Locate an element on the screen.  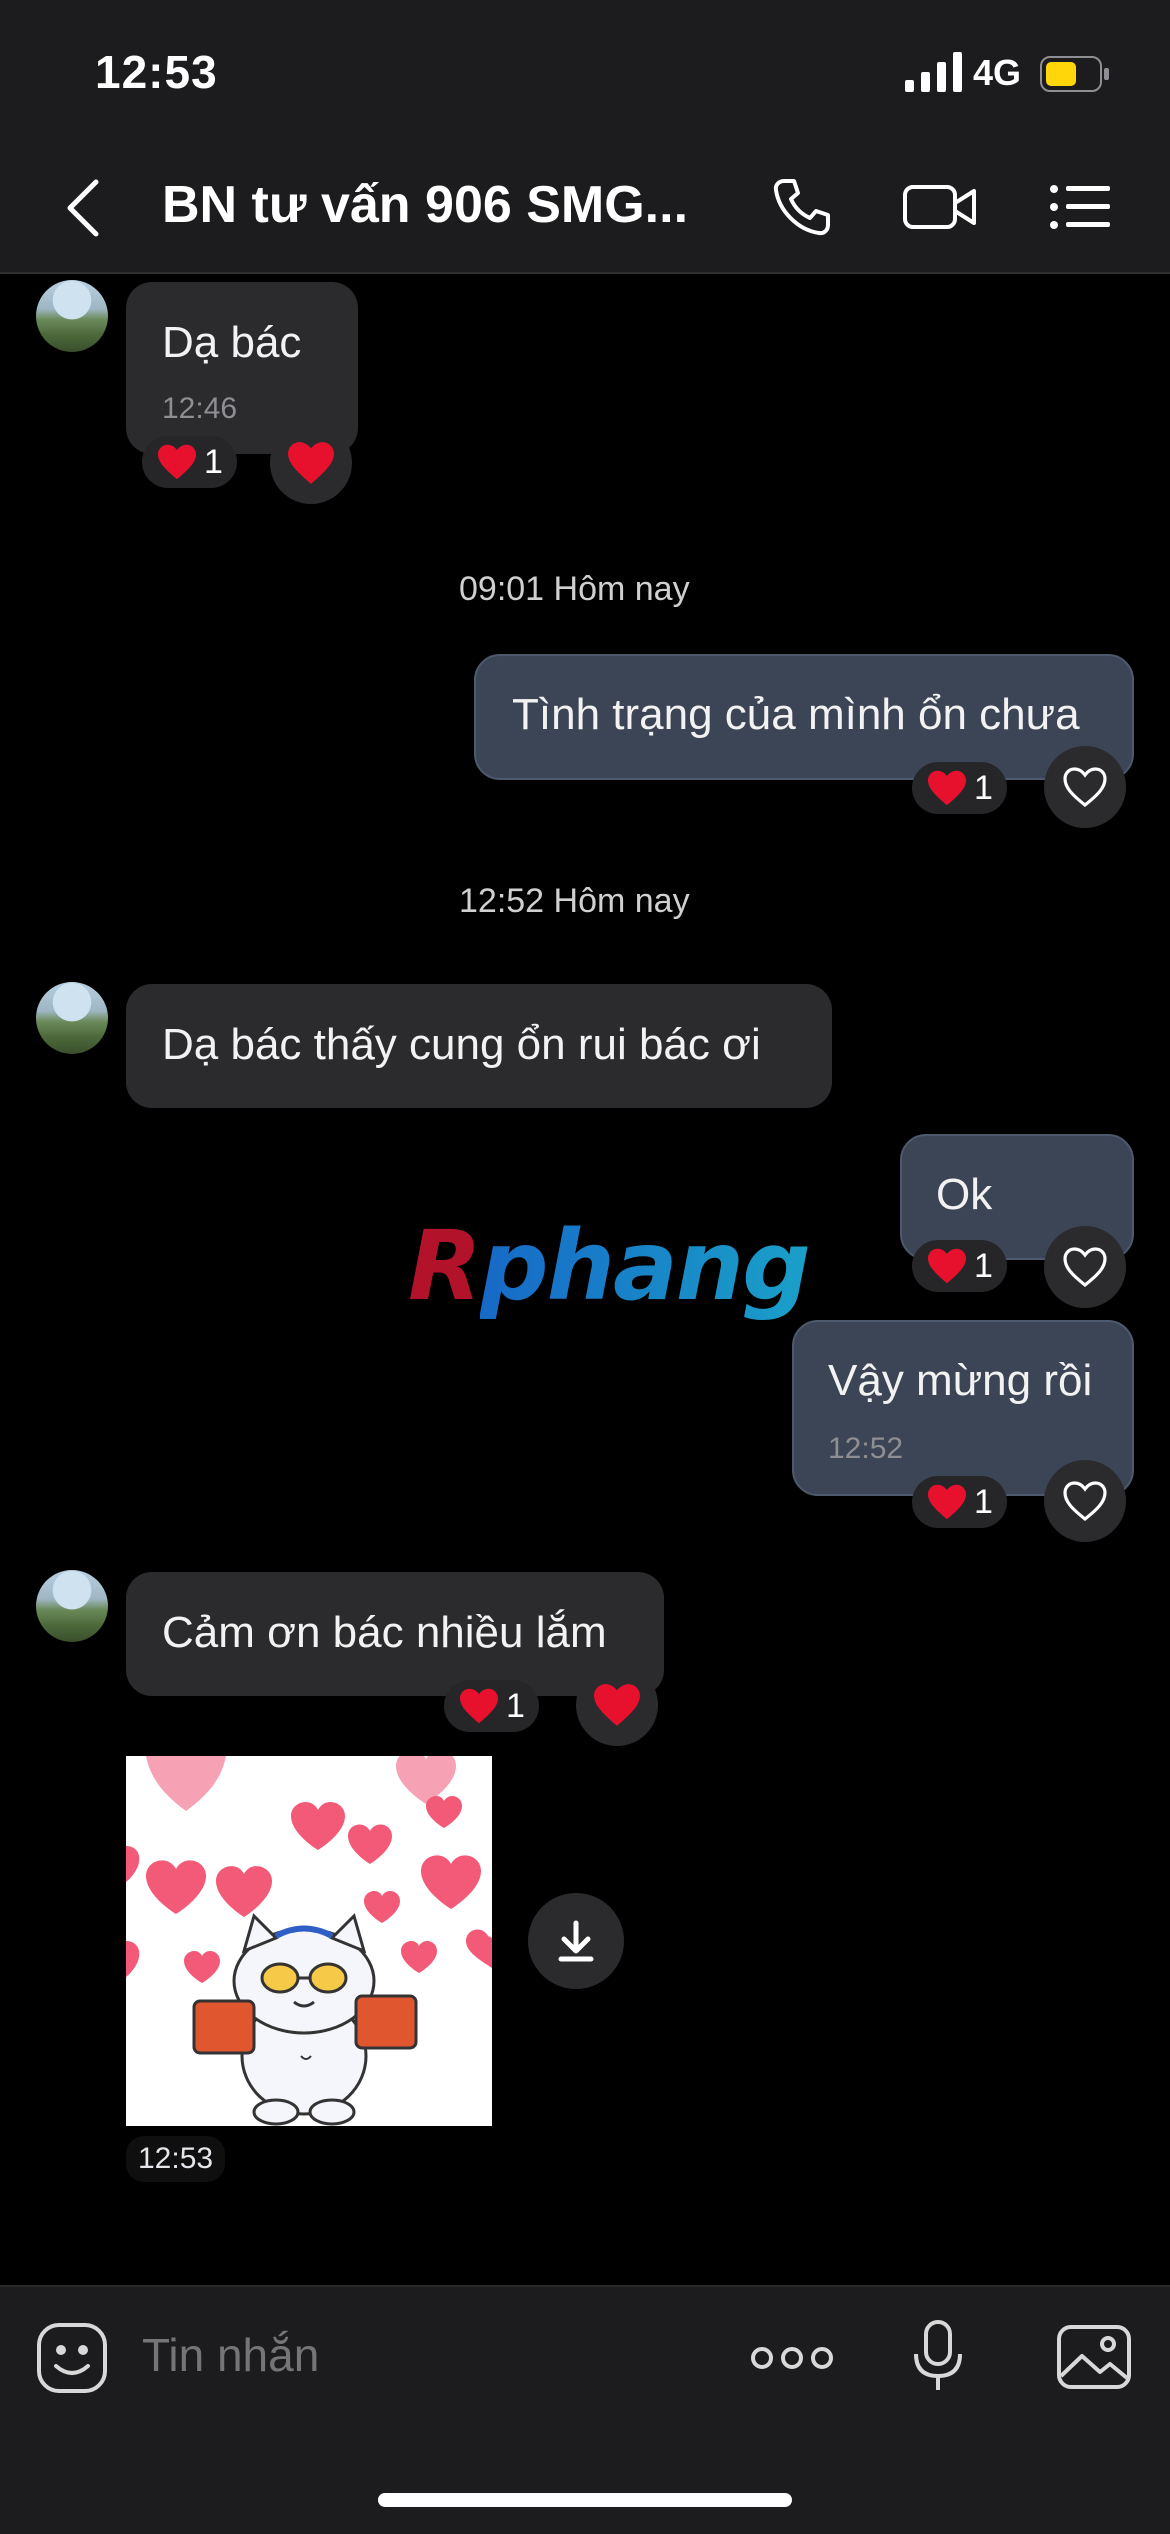
menu-list-icon is located at coordinates (1080, 207).